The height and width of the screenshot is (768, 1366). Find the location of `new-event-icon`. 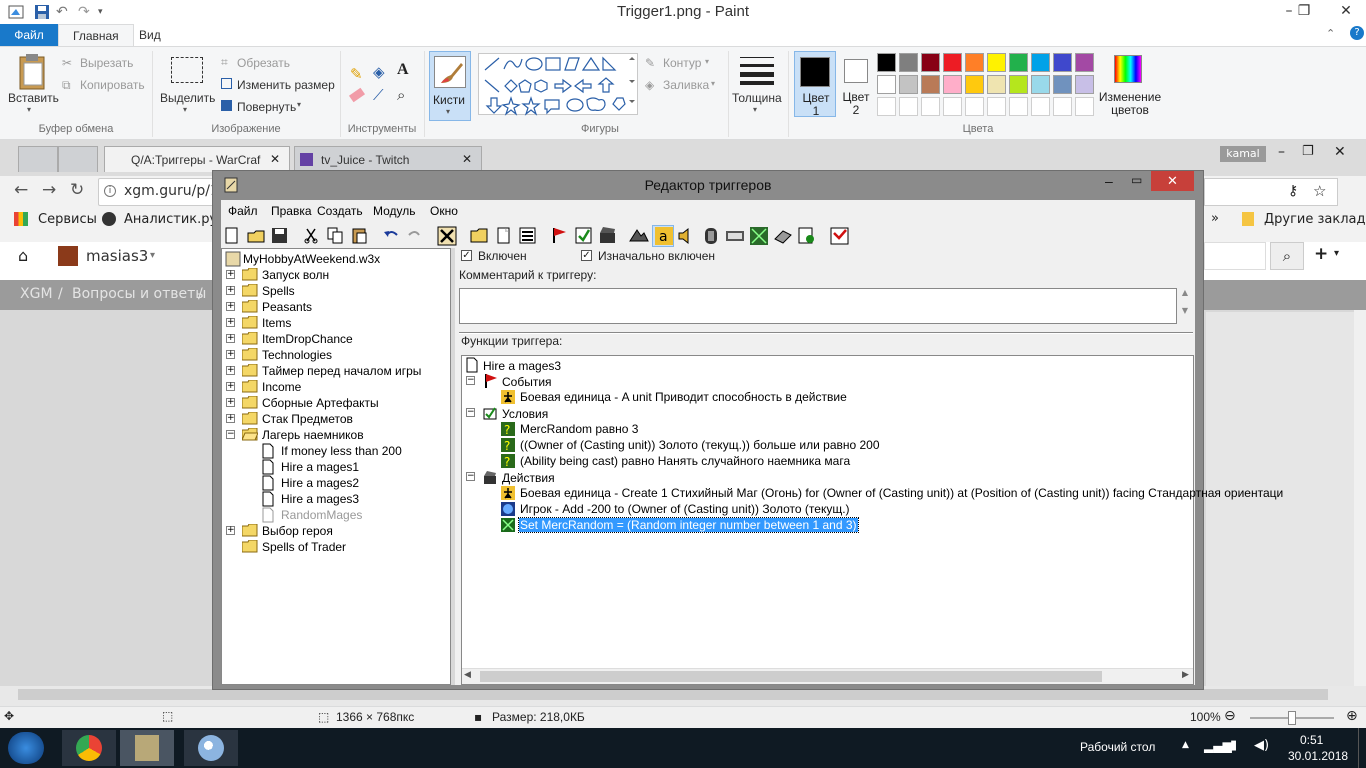

new-event-icon is located at coordinates (560, 236).